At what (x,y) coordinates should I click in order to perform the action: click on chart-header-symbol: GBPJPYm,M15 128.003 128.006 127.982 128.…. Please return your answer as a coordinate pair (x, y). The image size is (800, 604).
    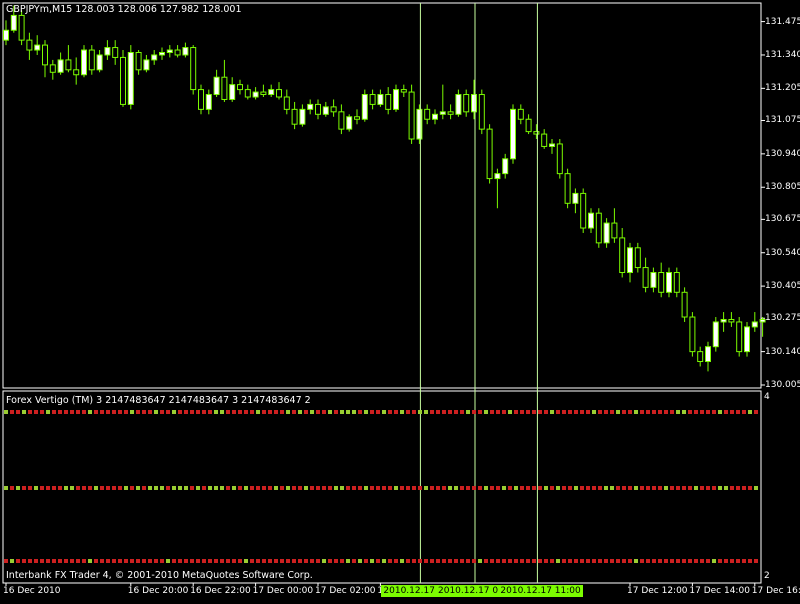
    Looking at the image, I should click on (124, 9).